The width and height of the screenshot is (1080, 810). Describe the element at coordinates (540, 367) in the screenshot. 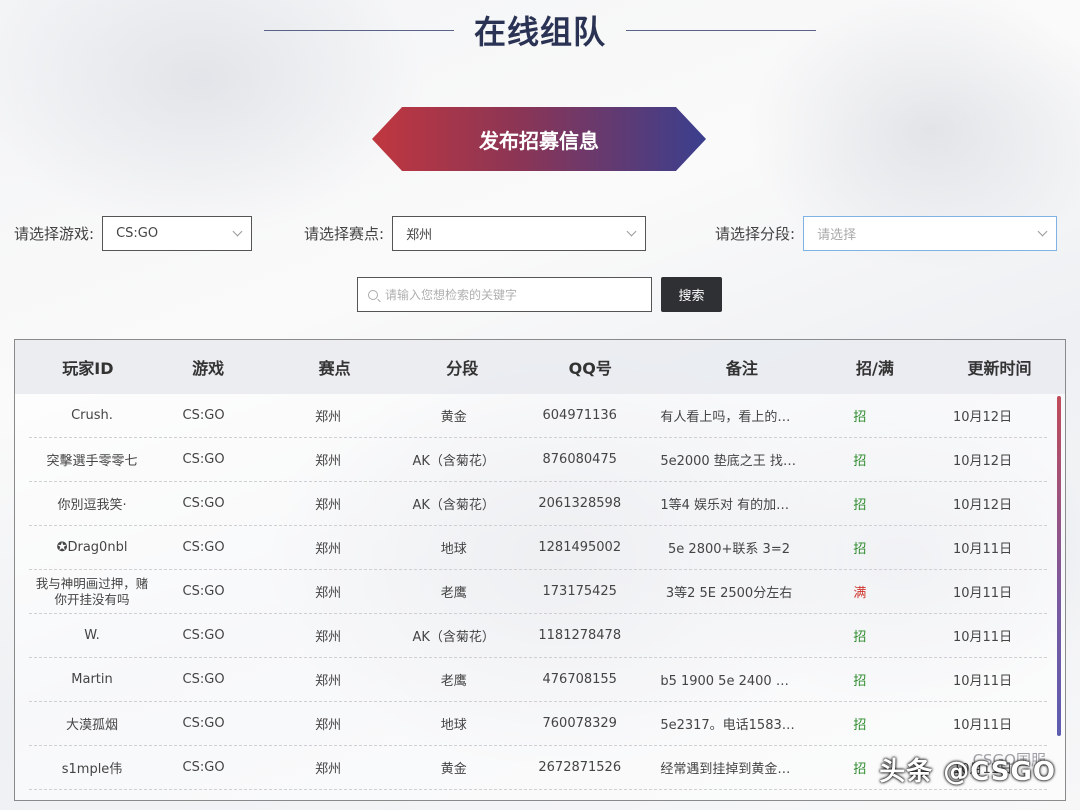

I see `table-header: 玩家ID 游戏 赛点 分段 QQ号 备注 招/满 更新时间` at that location.